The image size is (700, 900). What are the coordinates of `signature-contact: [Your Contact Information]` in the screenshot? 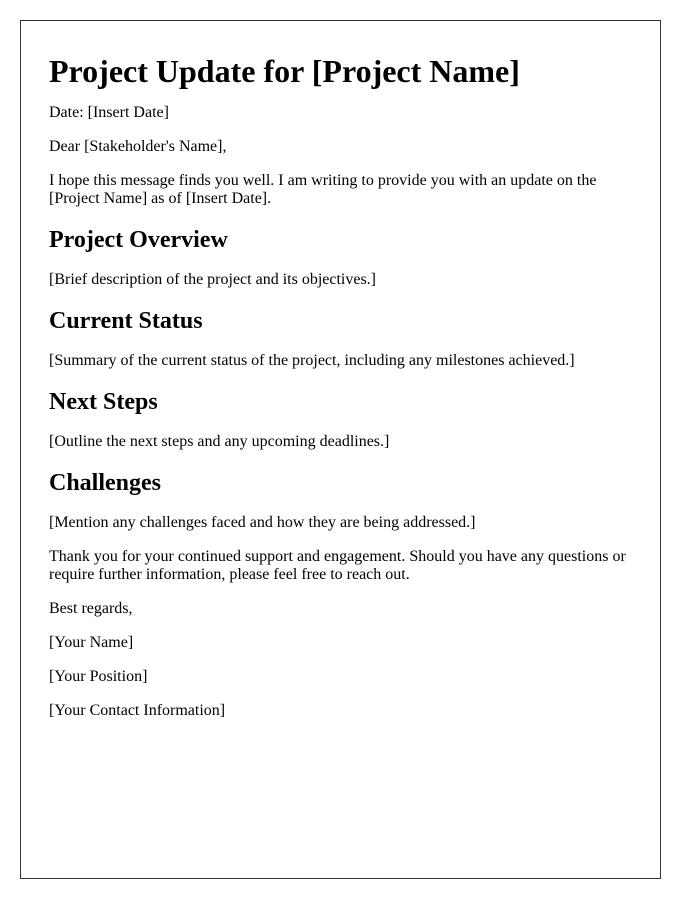 It's located at (137, 710).